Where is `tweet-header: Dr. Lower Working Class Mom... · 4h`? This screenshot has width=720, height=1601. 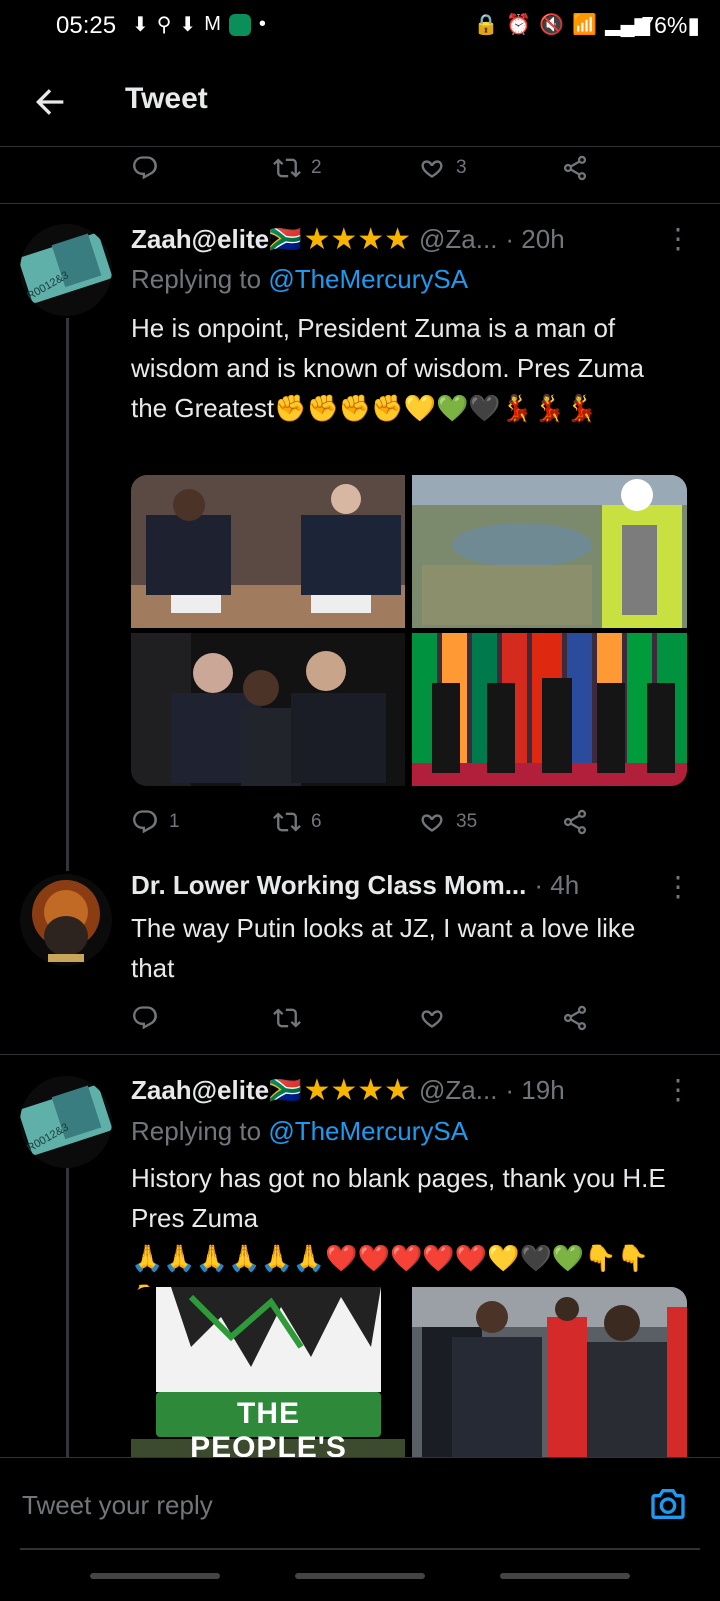
tweet-header: Dr. Lower Working Class Mom... · 4h is located at coordinates (355, 885).